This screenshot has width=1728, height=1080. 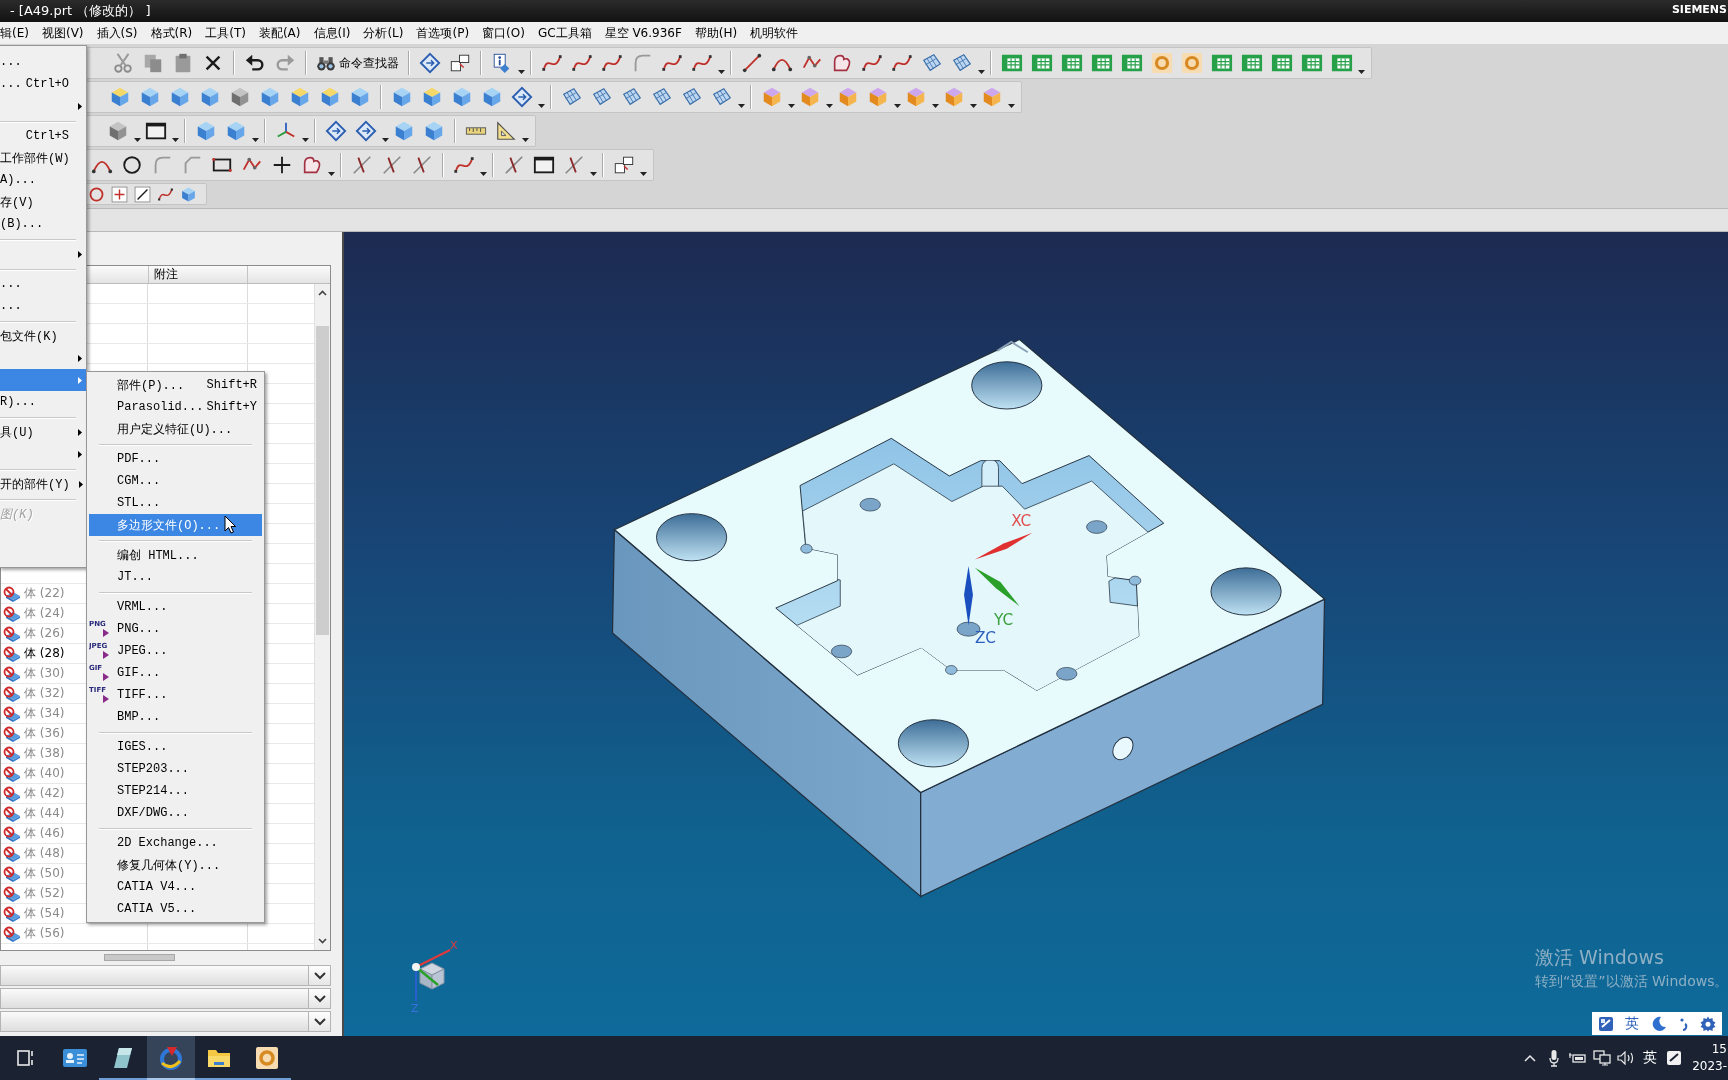 I want to click on menu-bar-item: 窗口(O), so click(x=503, y=33).